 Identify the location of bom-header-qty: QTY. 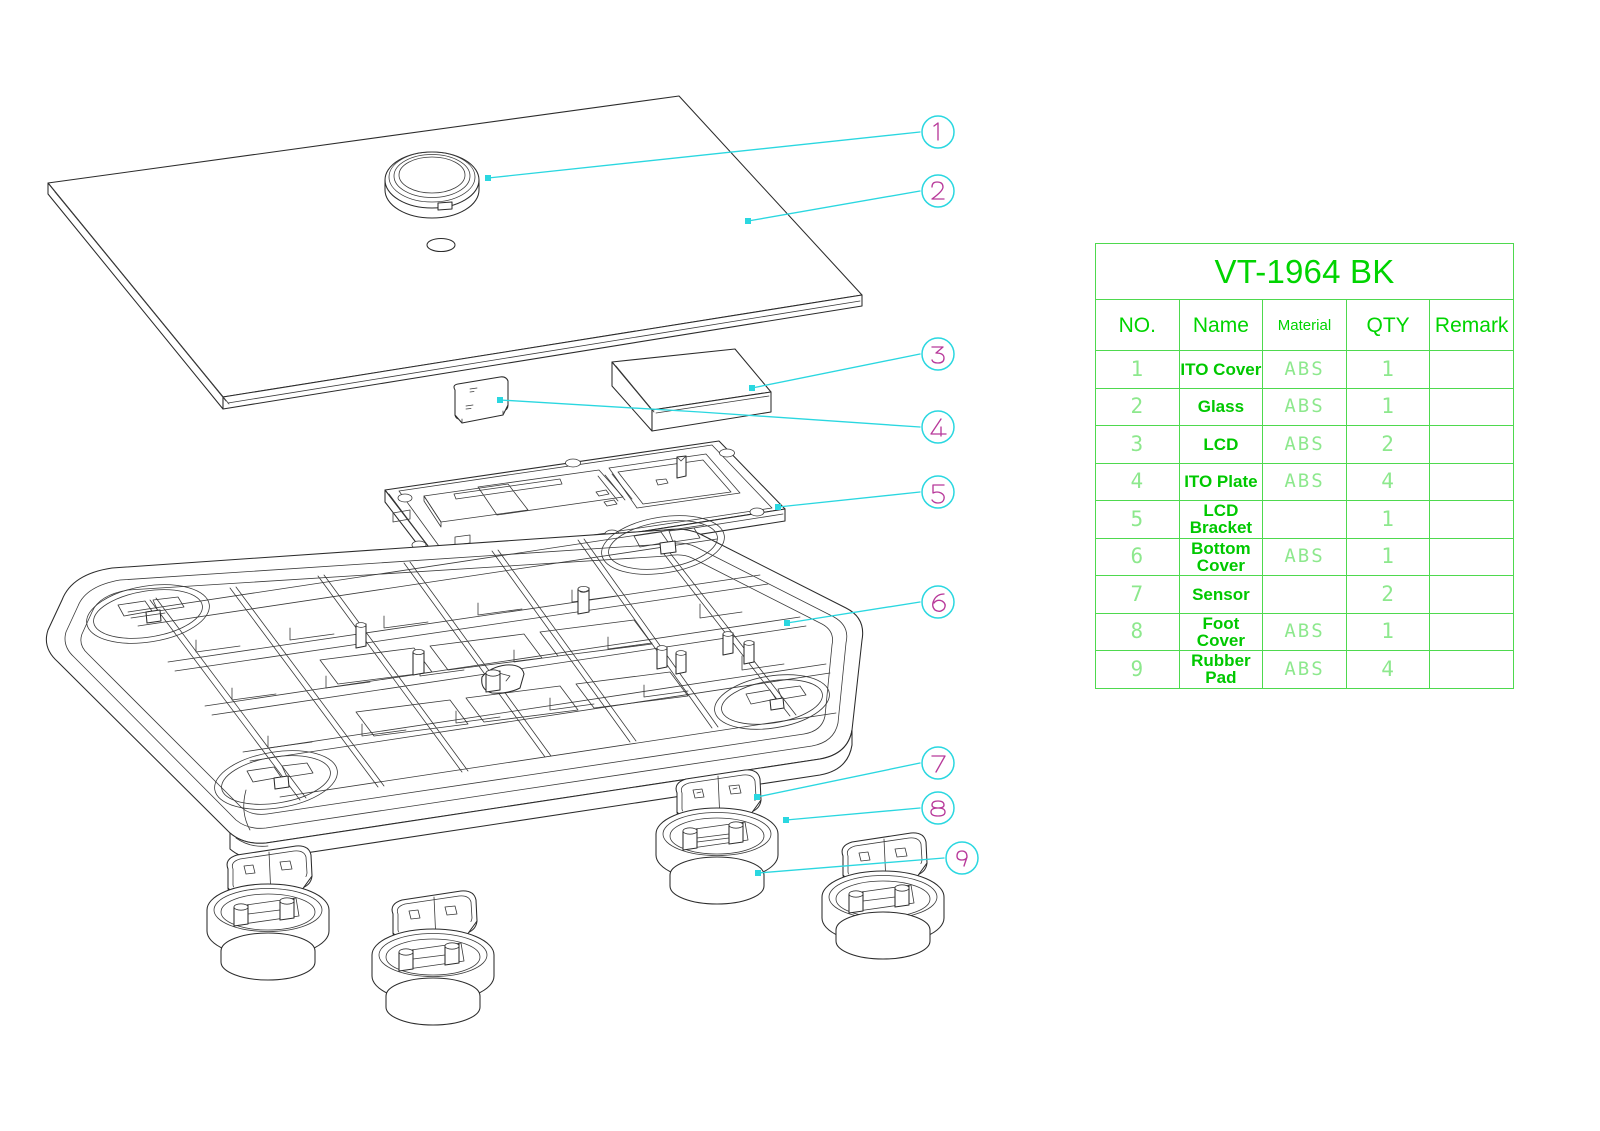
(1388, 325).